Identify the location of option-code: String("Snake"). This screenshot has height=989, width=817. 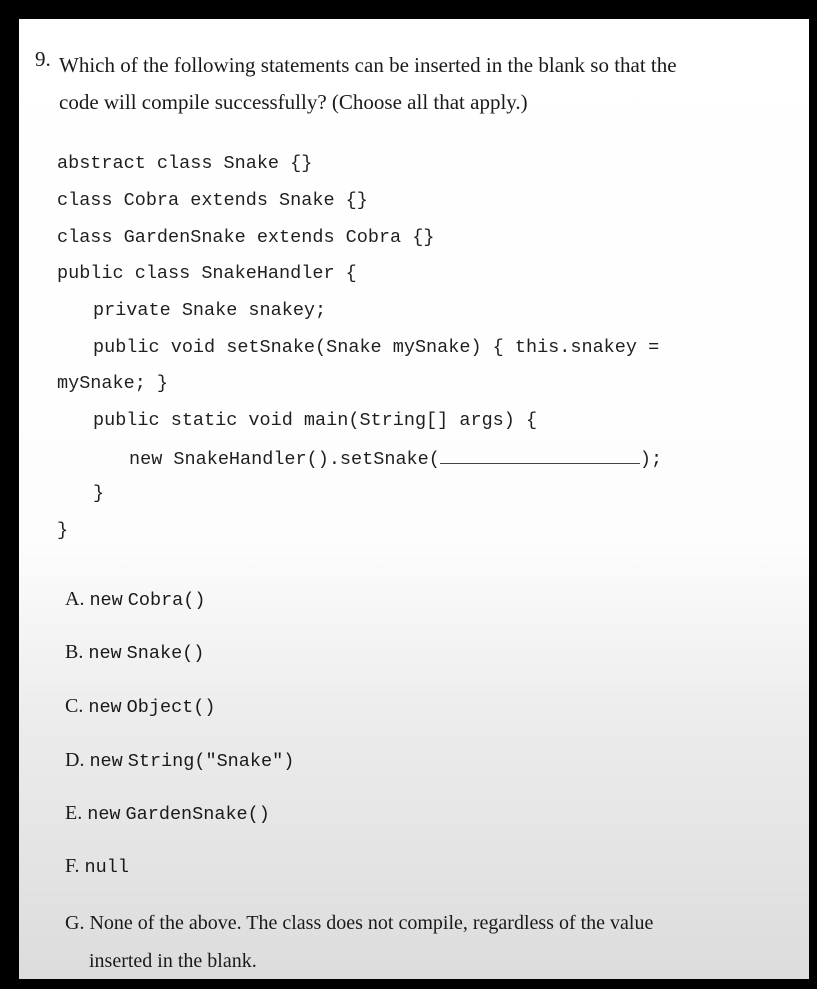
(211, 761).